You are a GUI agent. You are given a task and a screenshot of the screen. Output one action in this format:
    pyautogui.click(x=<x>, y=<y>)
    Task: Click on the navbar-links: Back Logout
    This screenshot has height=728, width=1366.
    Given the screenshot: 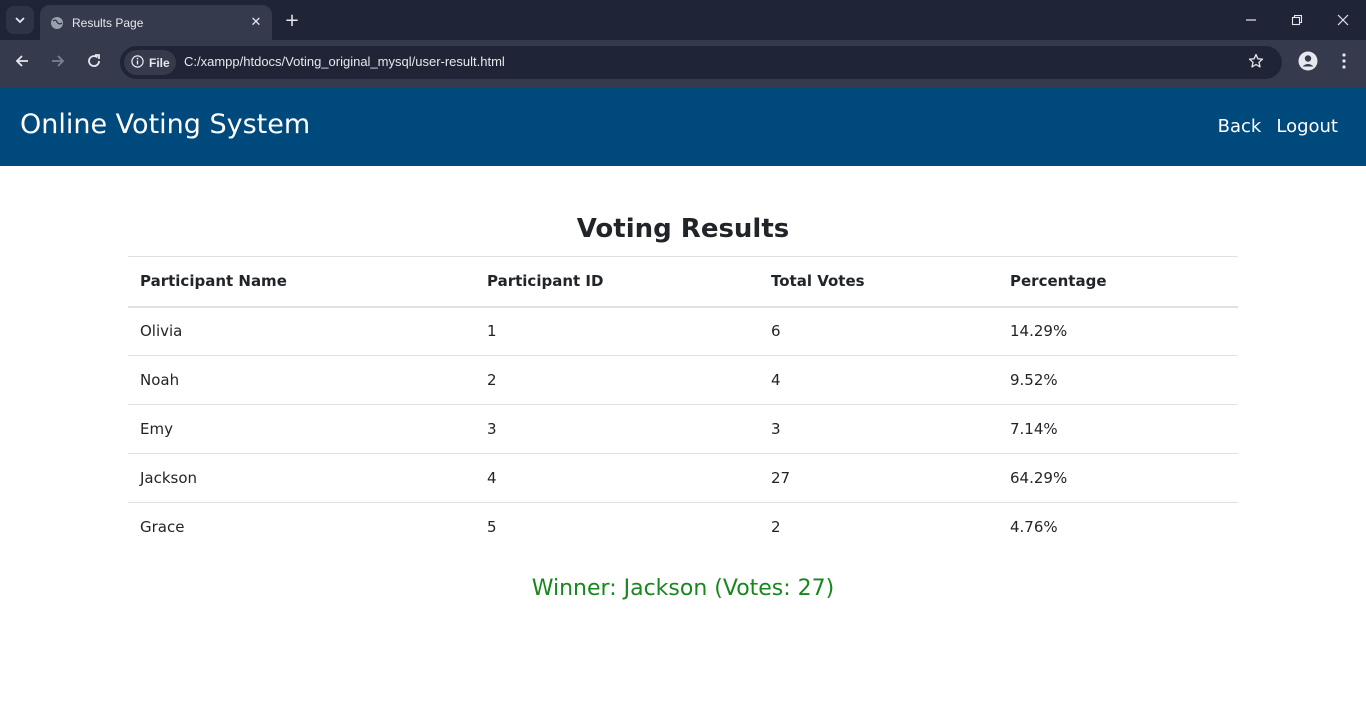 What is the action you would take?
    pyautogui.click(x=1278, y=126)
    